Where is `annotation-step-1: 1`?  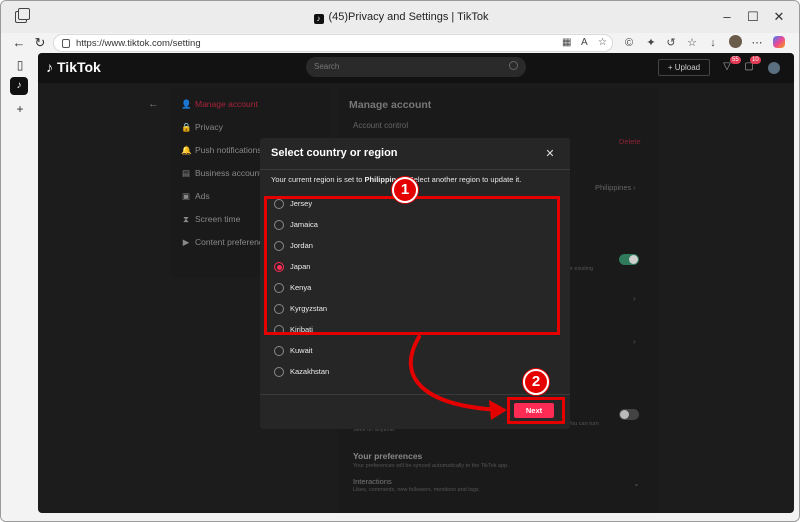 annotation-step-1: 1 is located at coordinates (405, 190).